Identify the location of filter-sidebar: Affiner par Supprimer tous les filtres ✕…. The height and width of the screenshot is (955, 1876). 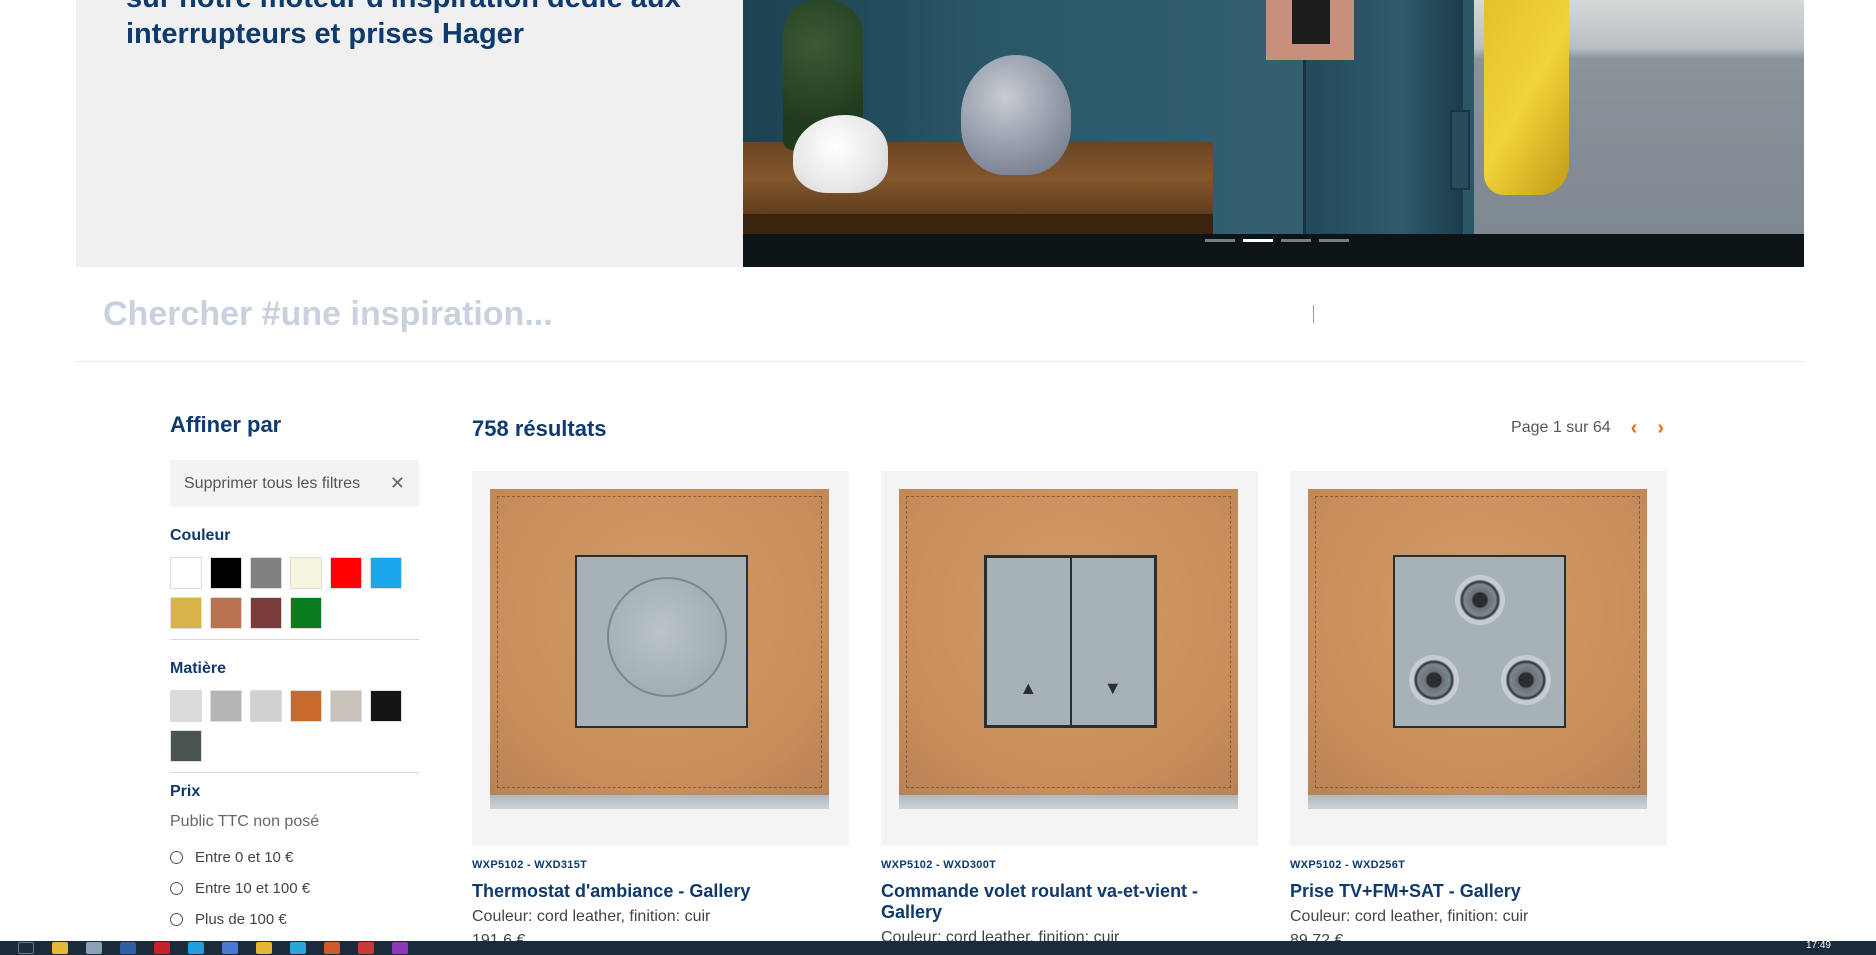
(294, 681).